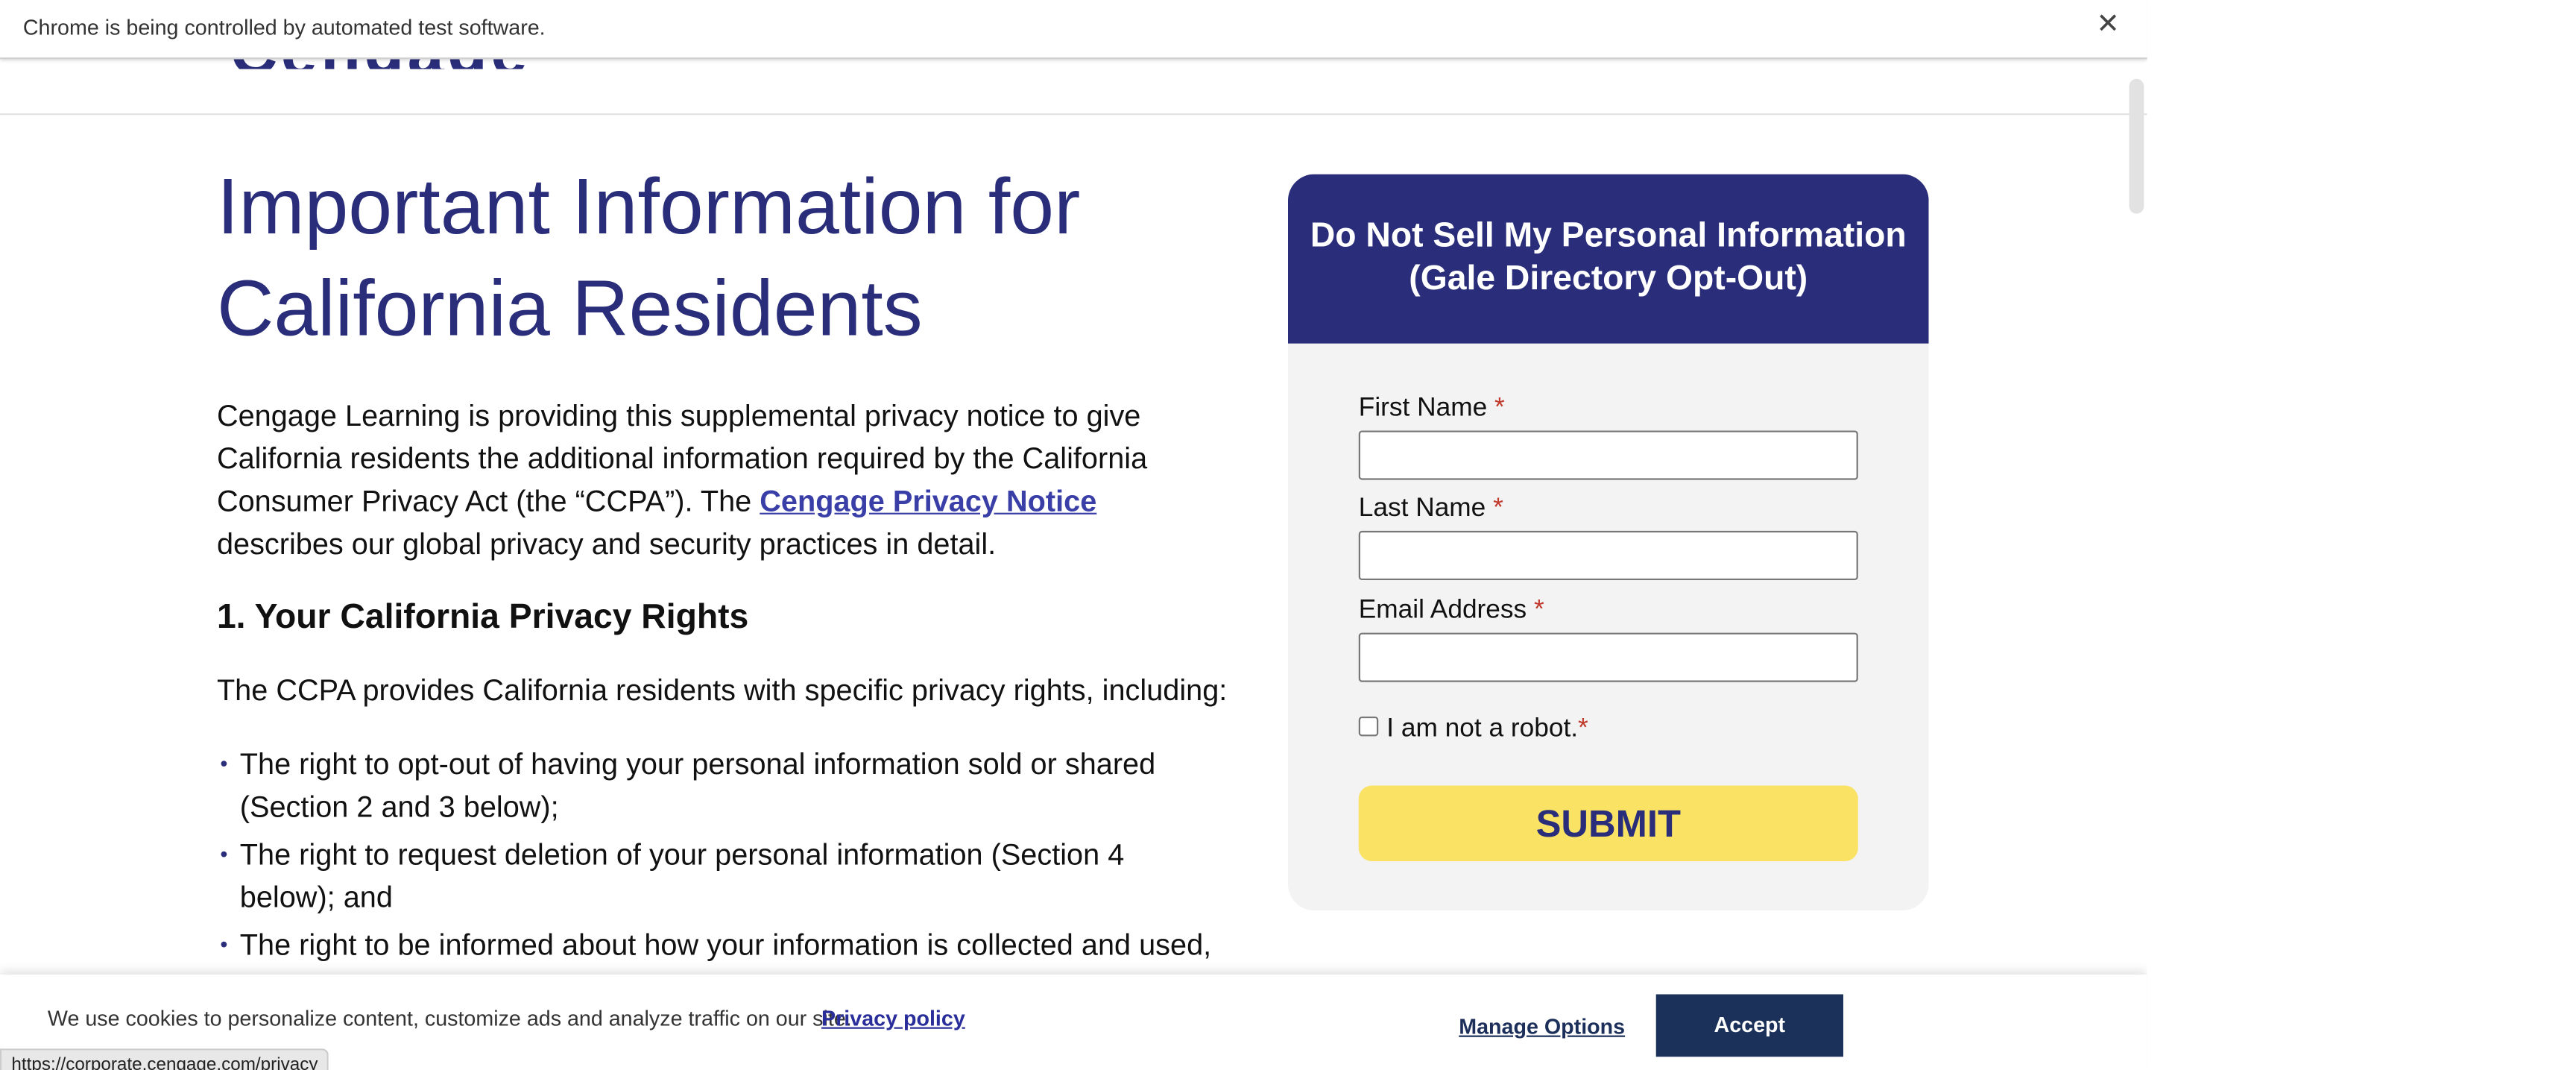  I want to click on site-header: Cengage, so click(1073, 76).